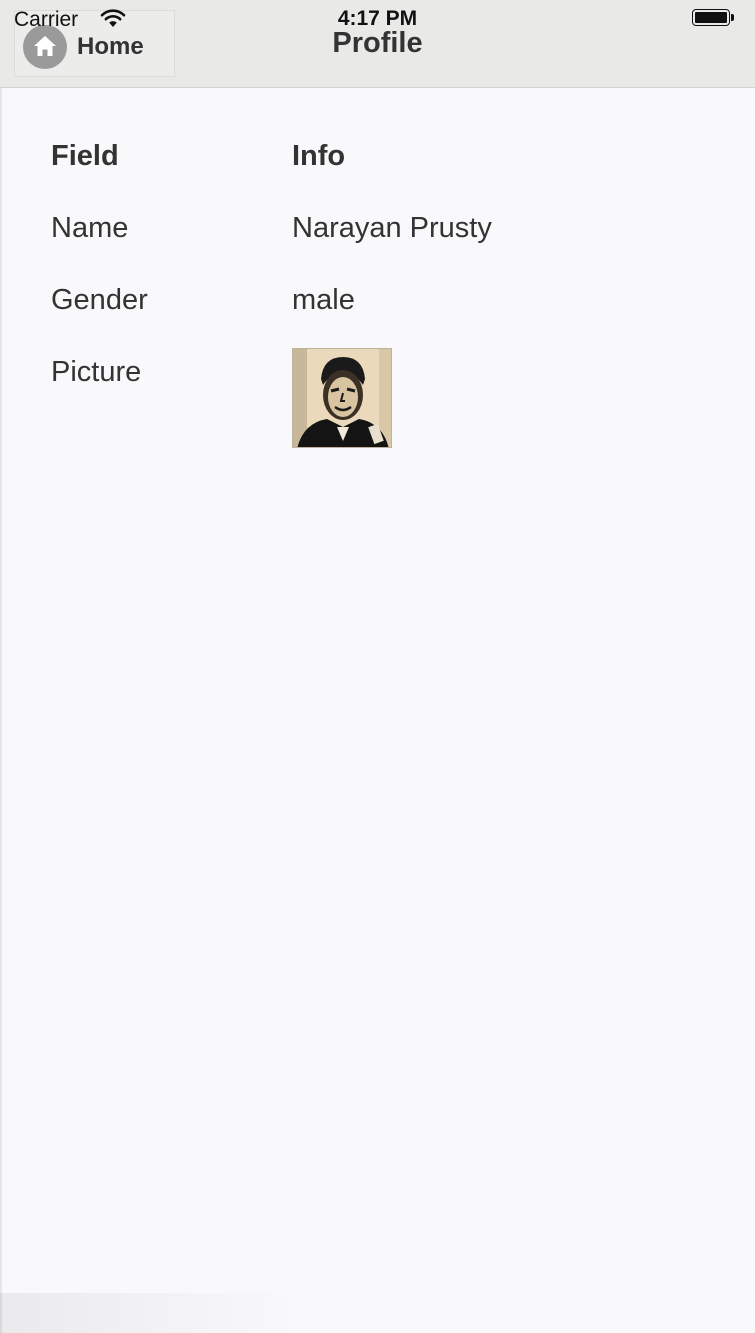 The height and width of the screenshot is (1333, 755). I want to click on bottom-edge-shadow, so click(150, 1313).